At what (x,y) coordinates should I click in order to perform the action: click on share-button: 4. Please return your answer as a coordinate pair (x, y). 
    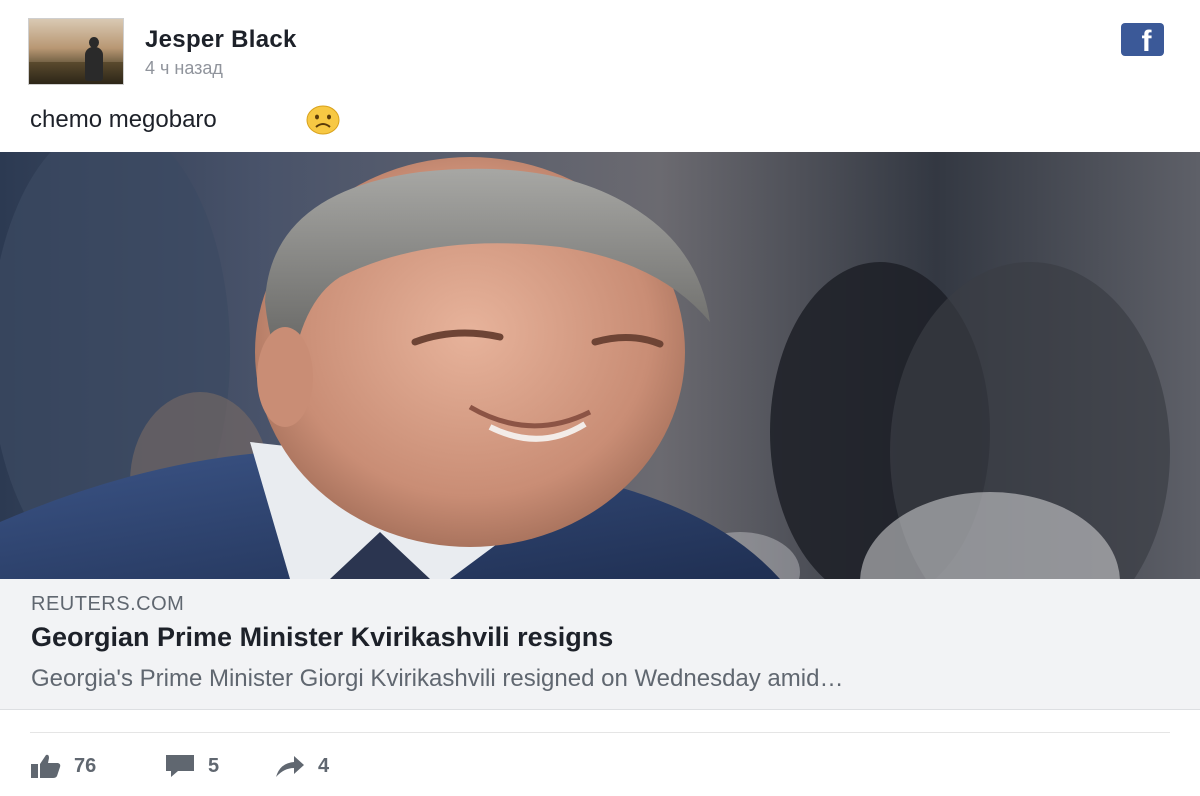
    Looking at the image, I should click on (301, 766).